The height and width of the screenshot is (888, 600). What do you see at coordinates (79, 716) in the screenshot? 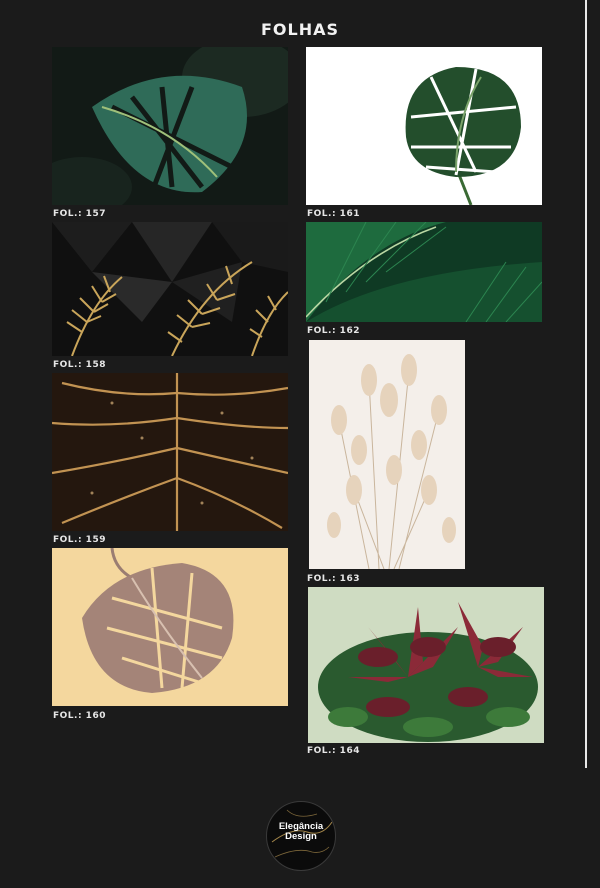
I see `item-code-160: FOL.: 160` at bounding box center [79, 716].